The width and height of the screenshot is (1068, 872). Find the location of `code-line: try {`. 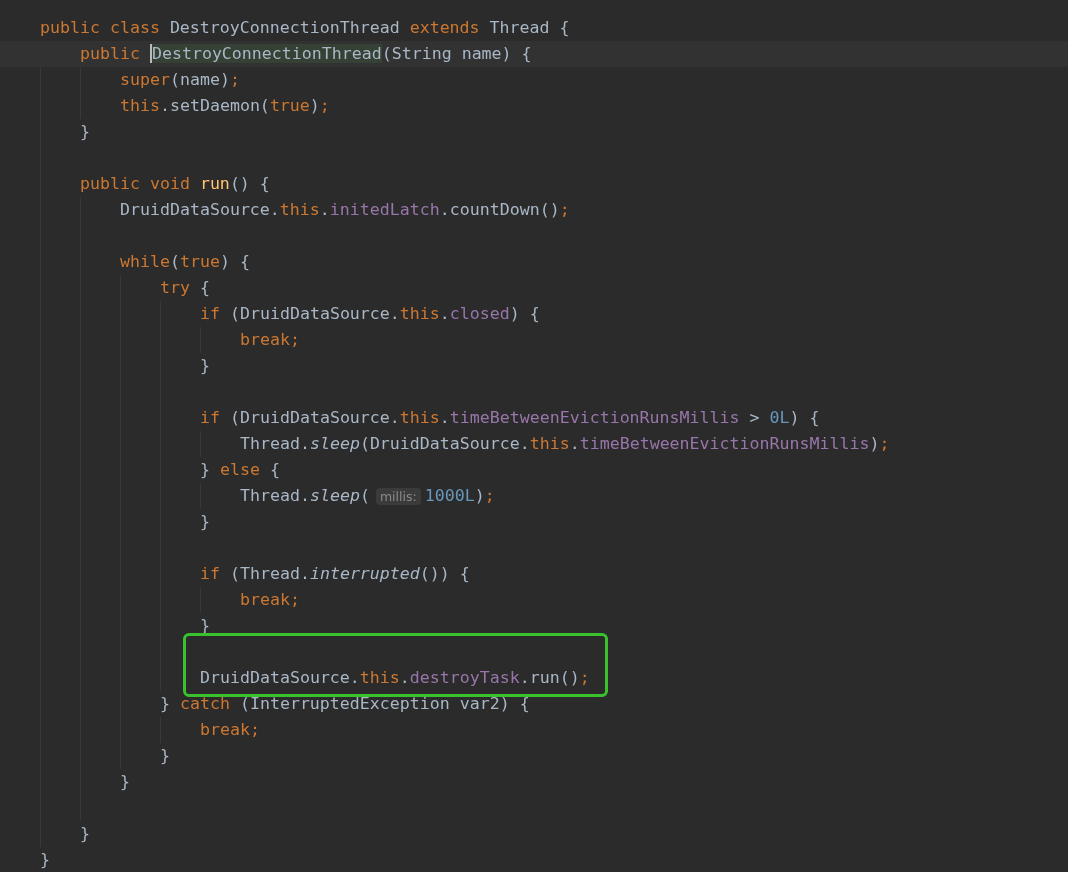

code-line: try { is located at coordinates (185, 288).